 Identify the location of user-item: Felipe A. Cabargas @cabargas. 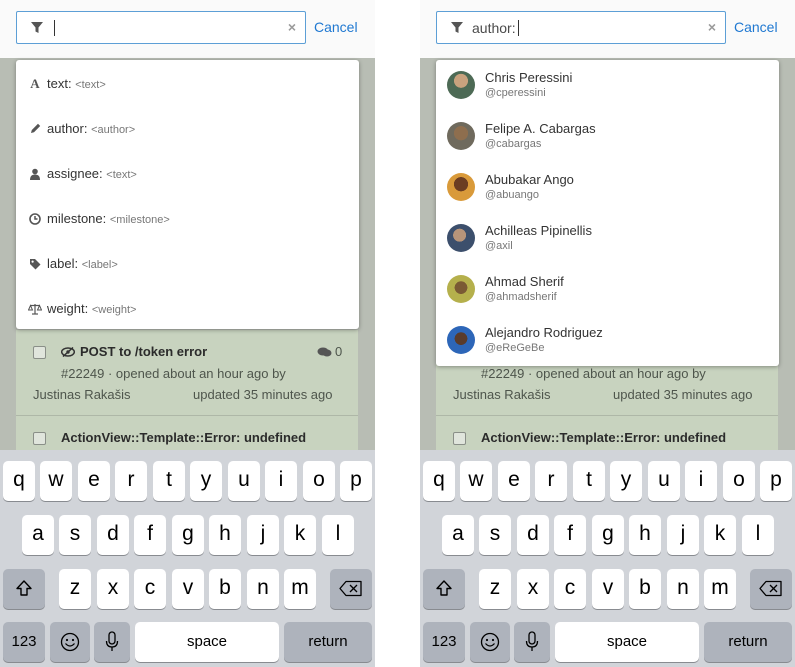
(607, 136).